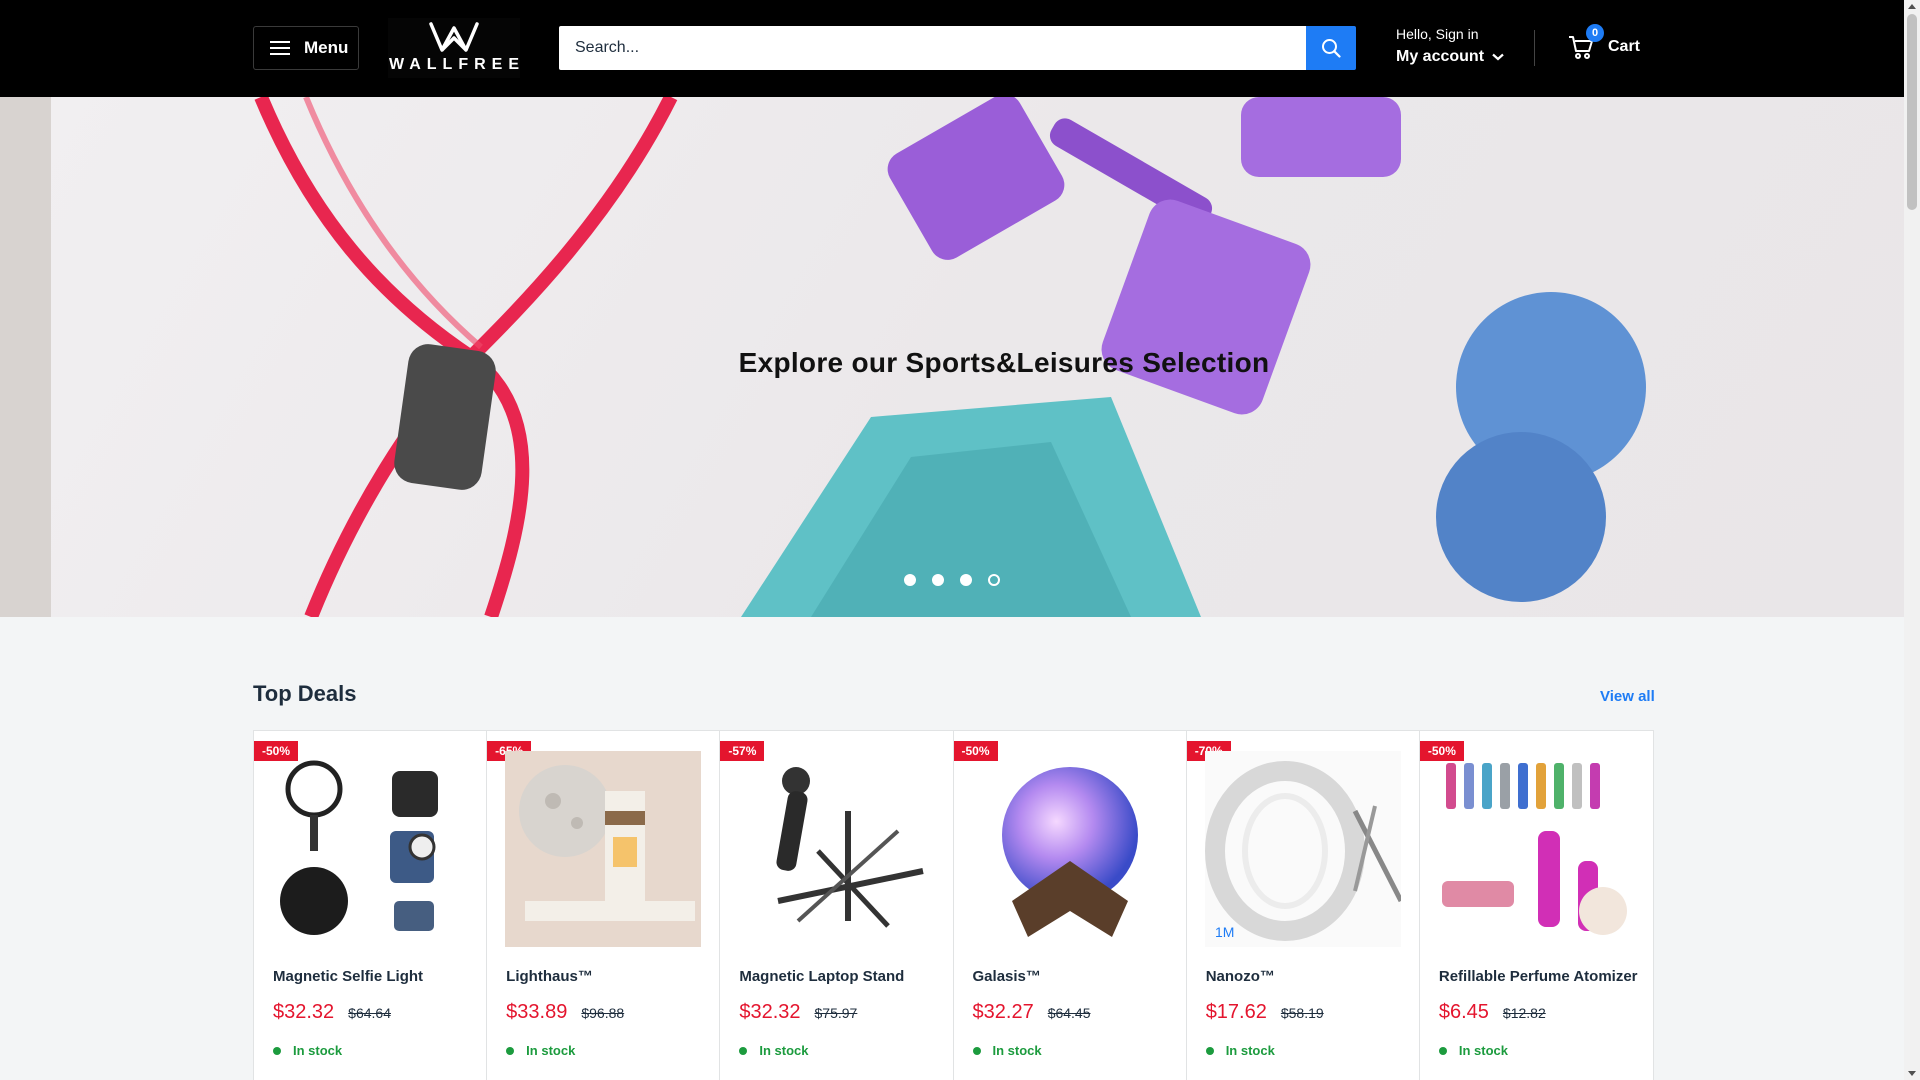 Image resolution: width=1920 pixels, height=1080 pixels. What do you see at coordinates (348, 976) in the screenshot?
I see `product-name: Magnetic Selfie Light` at bounding box center [348, 976].